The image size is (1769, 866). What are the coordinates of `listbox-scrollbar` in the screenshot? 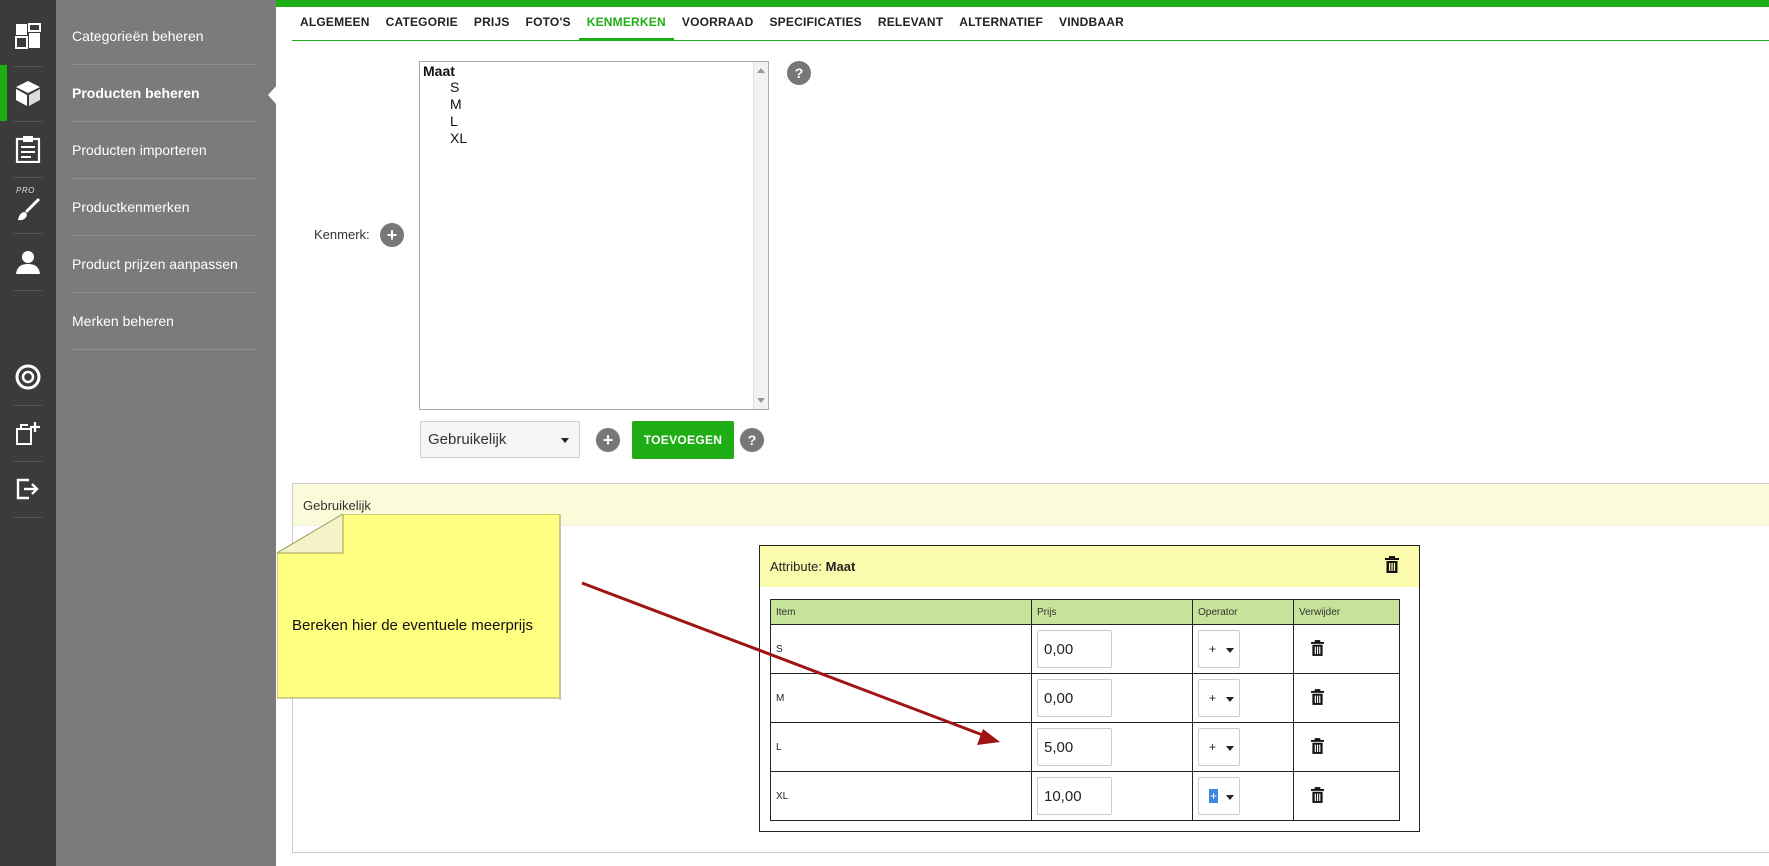 It's located at (760, 235).